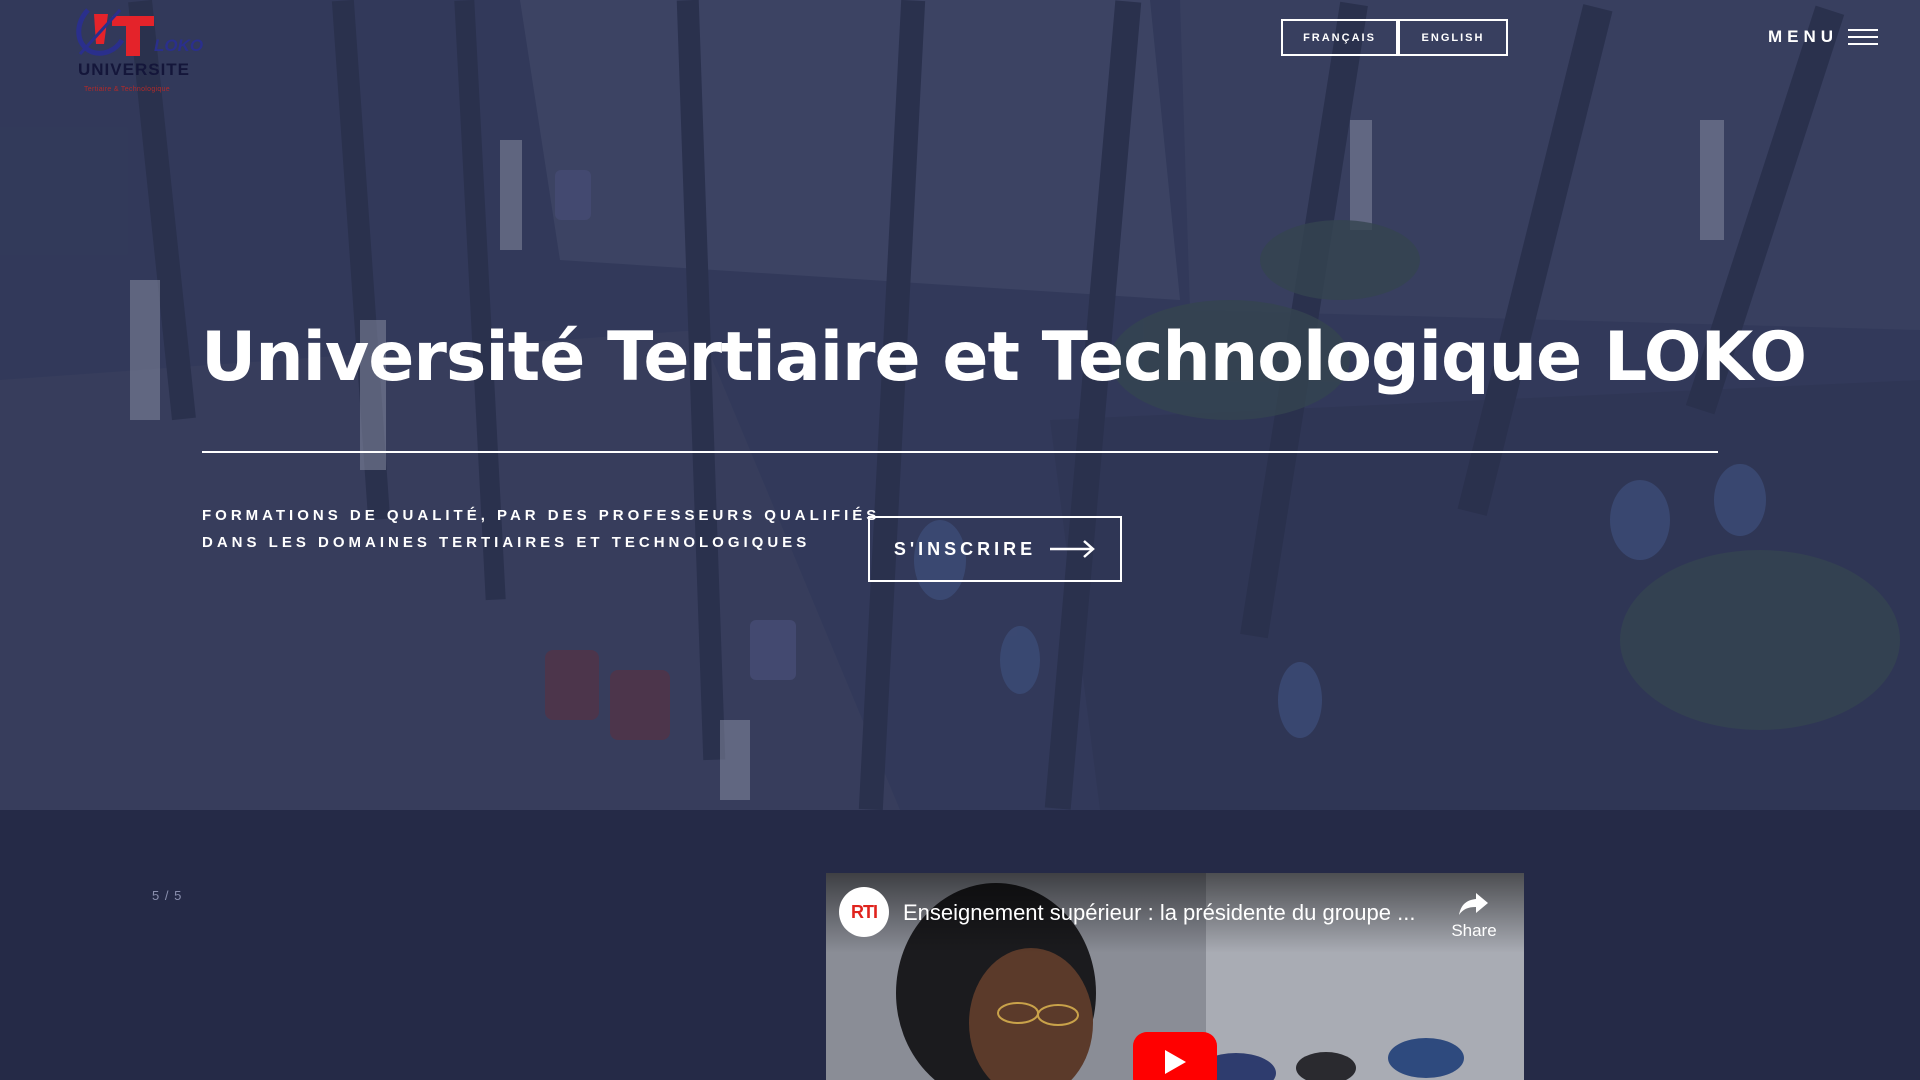 The image size is (1920, 1080). I want to click on play-button, so click(1175, 1056).